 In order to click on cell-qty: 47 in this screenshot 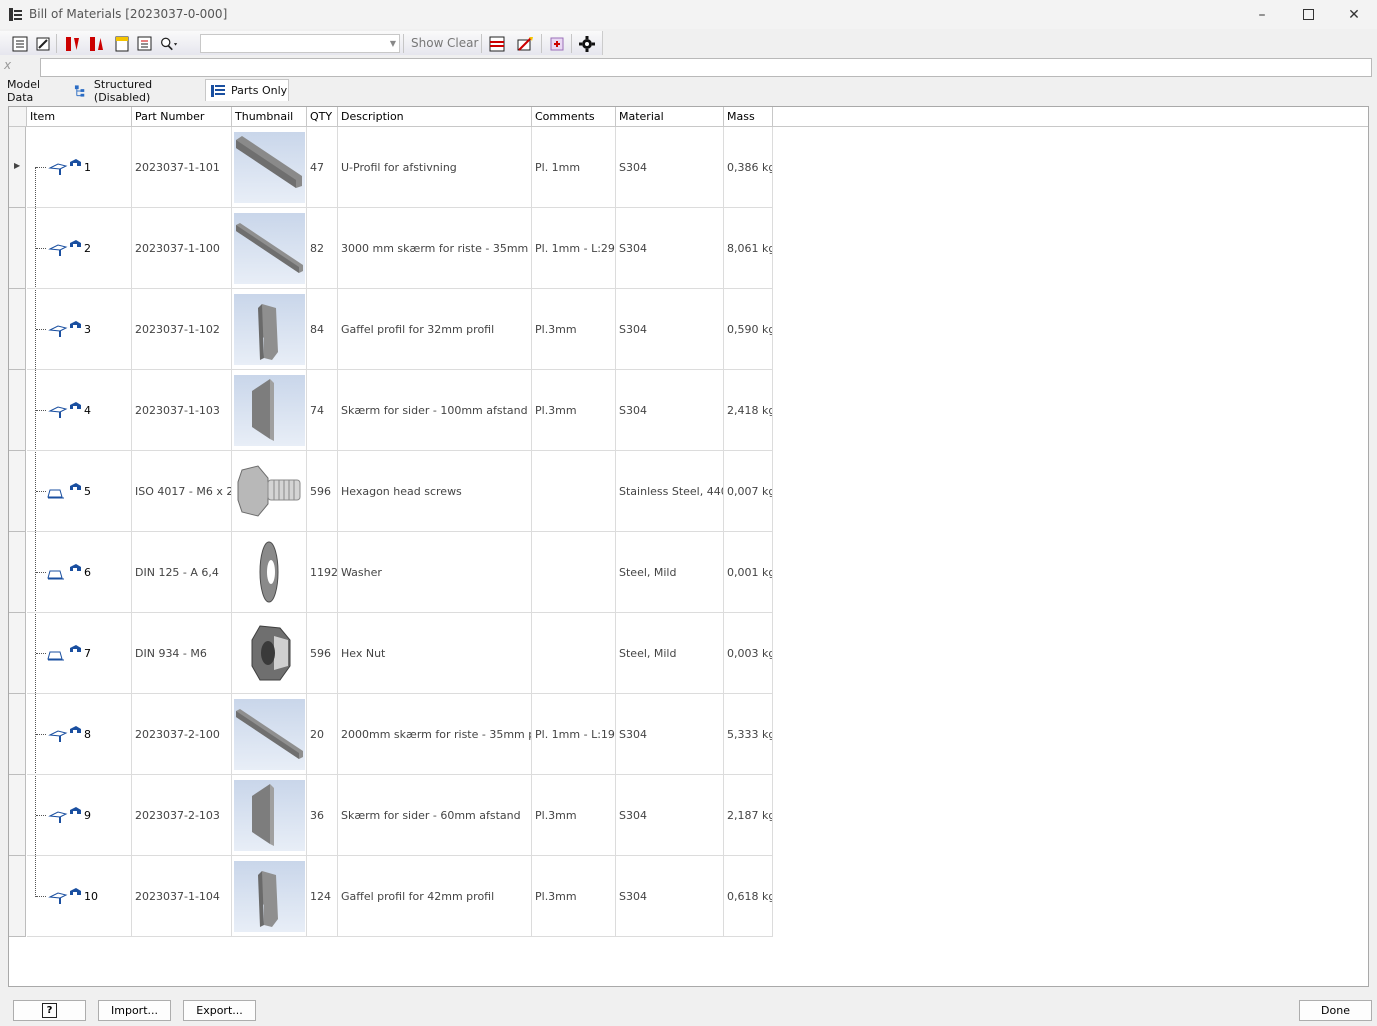, I will do `click(322, 167)`.